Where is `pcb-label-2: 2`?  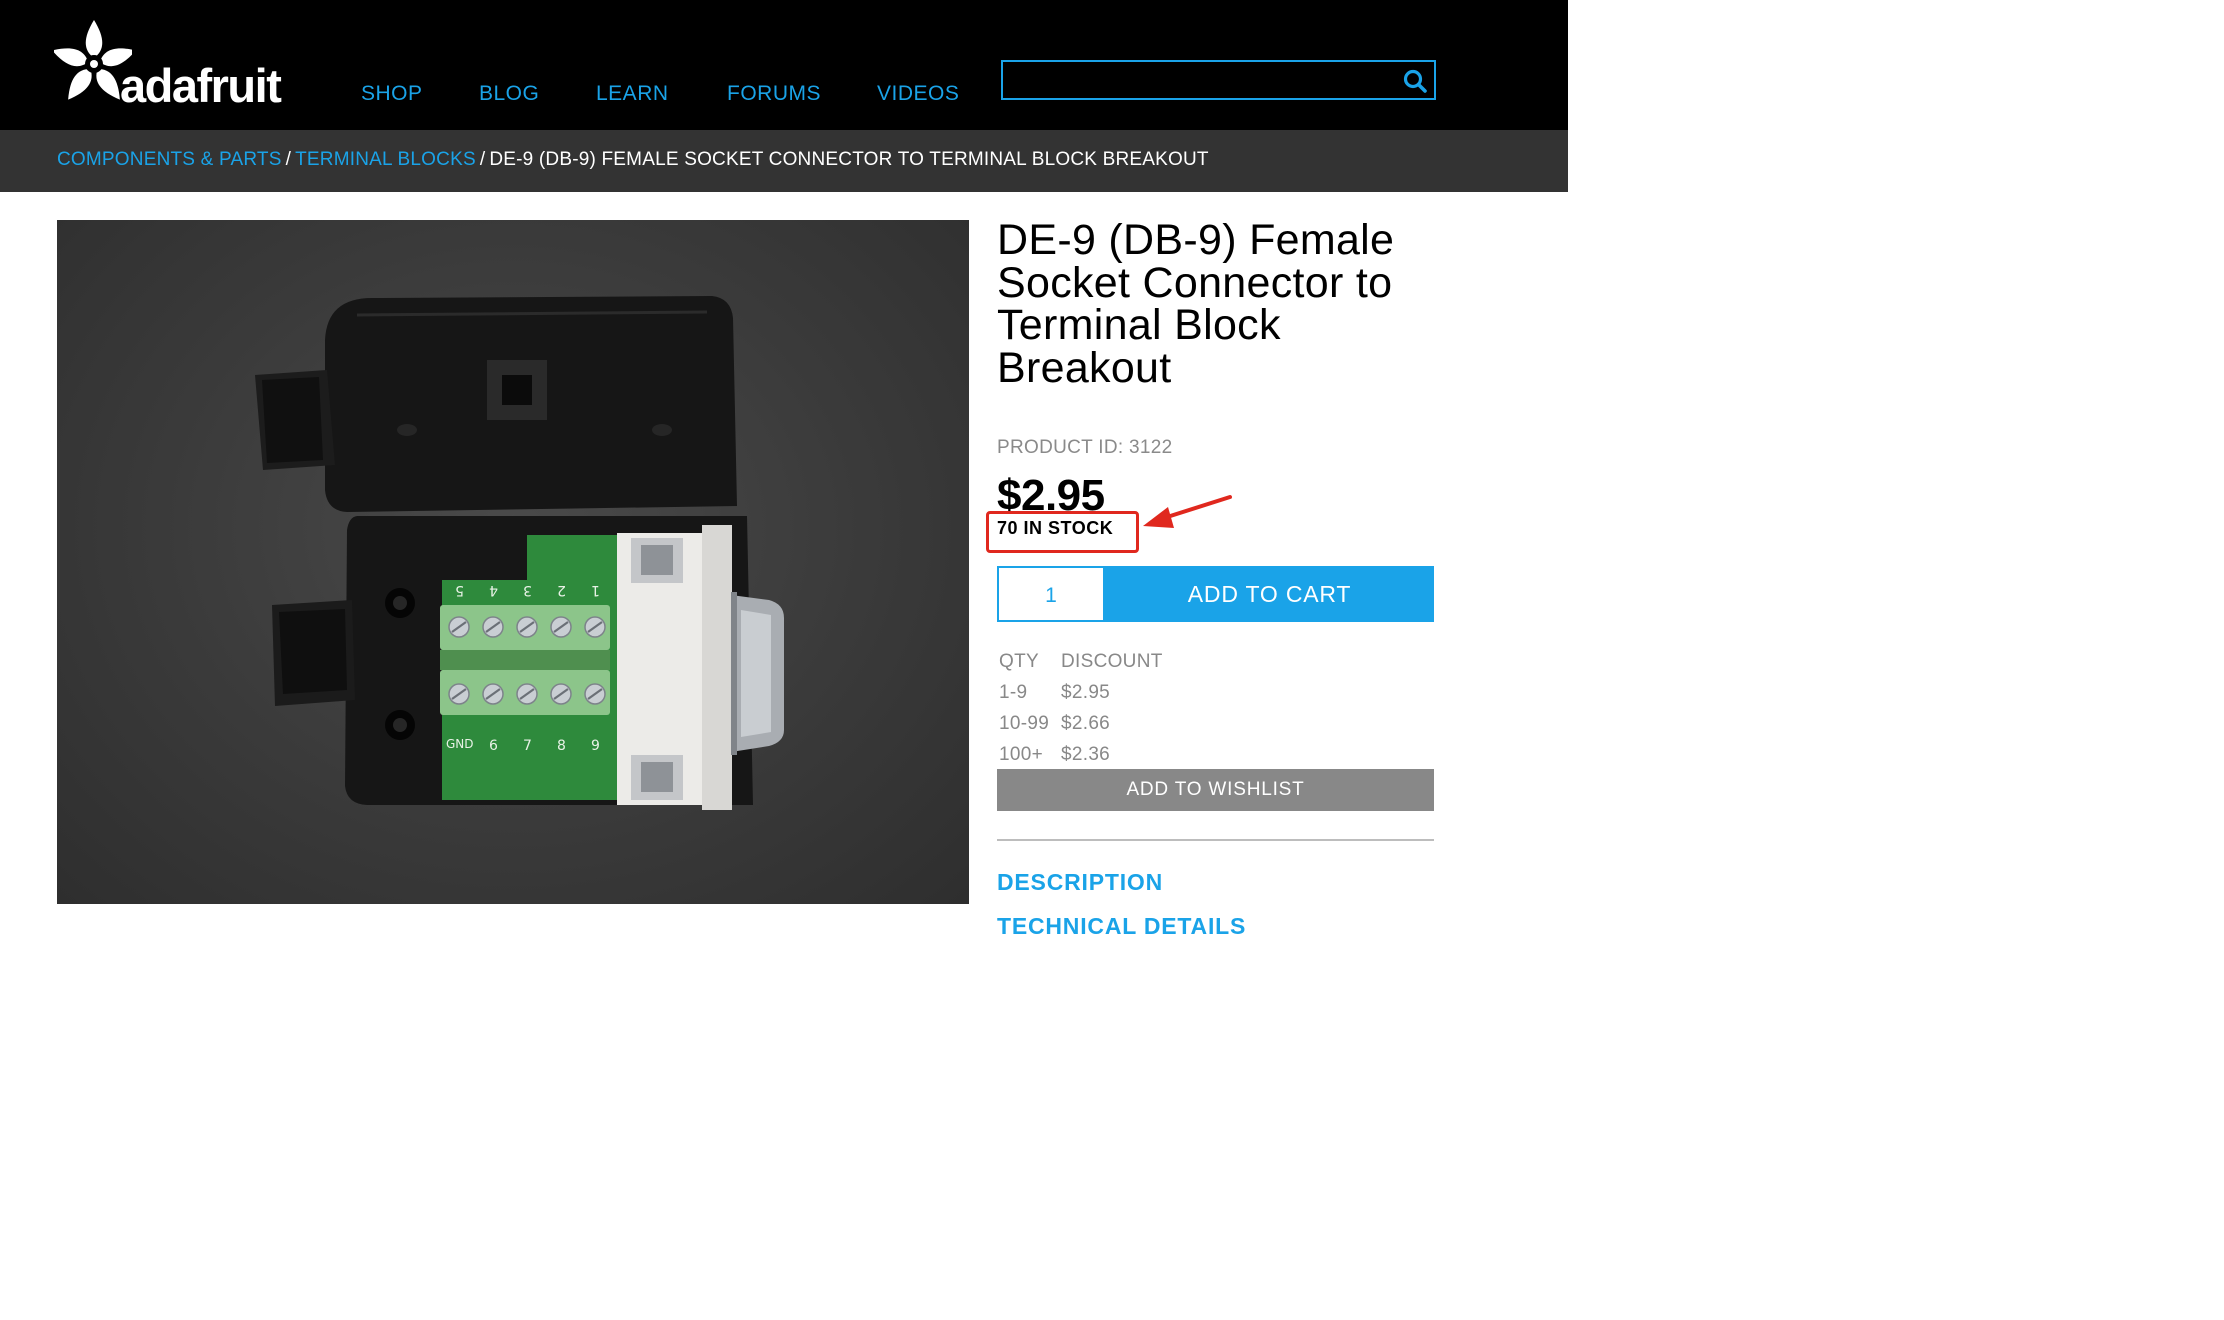
pcb-label-2: 2 is located at coordinates (561, 590).